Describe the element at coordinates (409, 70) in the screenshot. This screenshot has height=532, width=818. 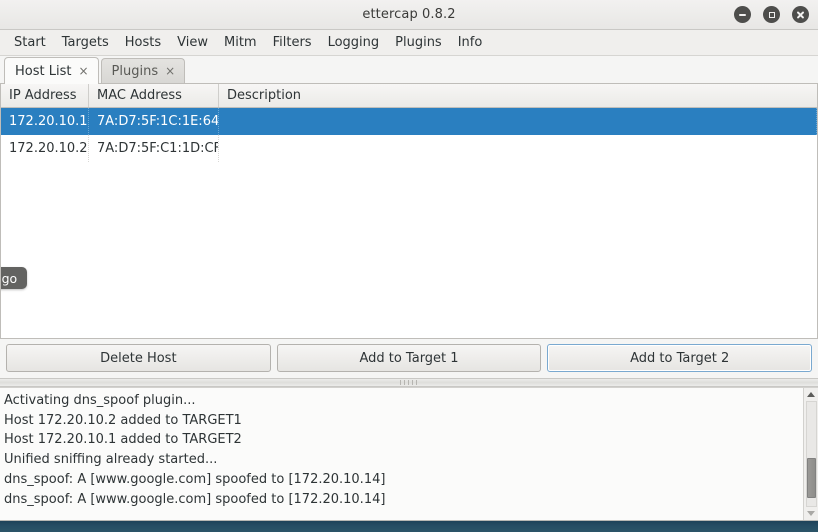
I see `tab-strip: Host List × Plugins ×` at that location.